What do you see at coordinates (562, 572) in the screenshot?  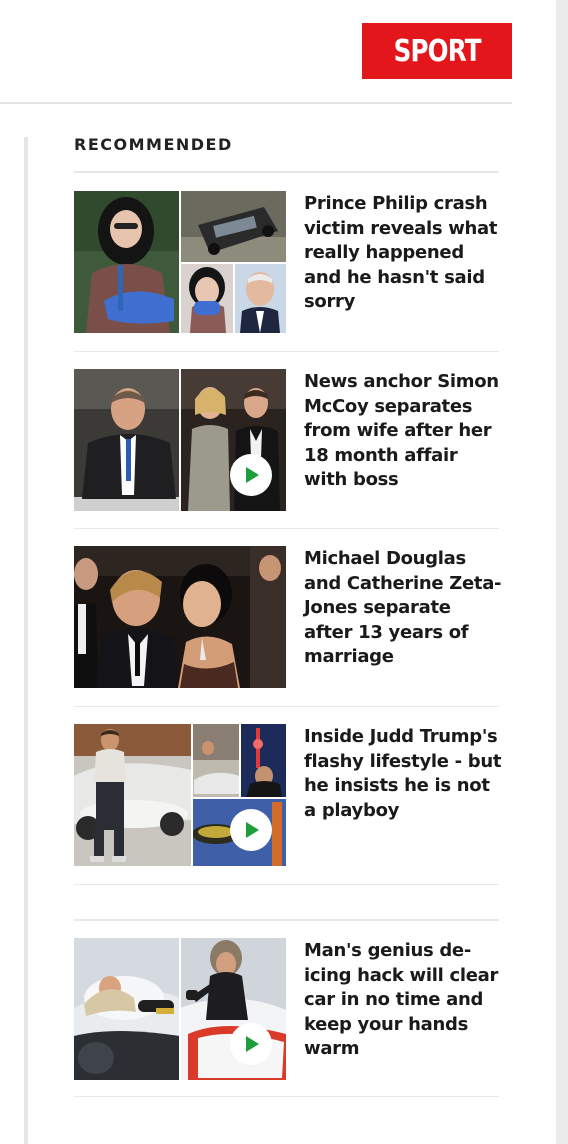 I see `scrollbar-track` at bounding box center [562, 572].